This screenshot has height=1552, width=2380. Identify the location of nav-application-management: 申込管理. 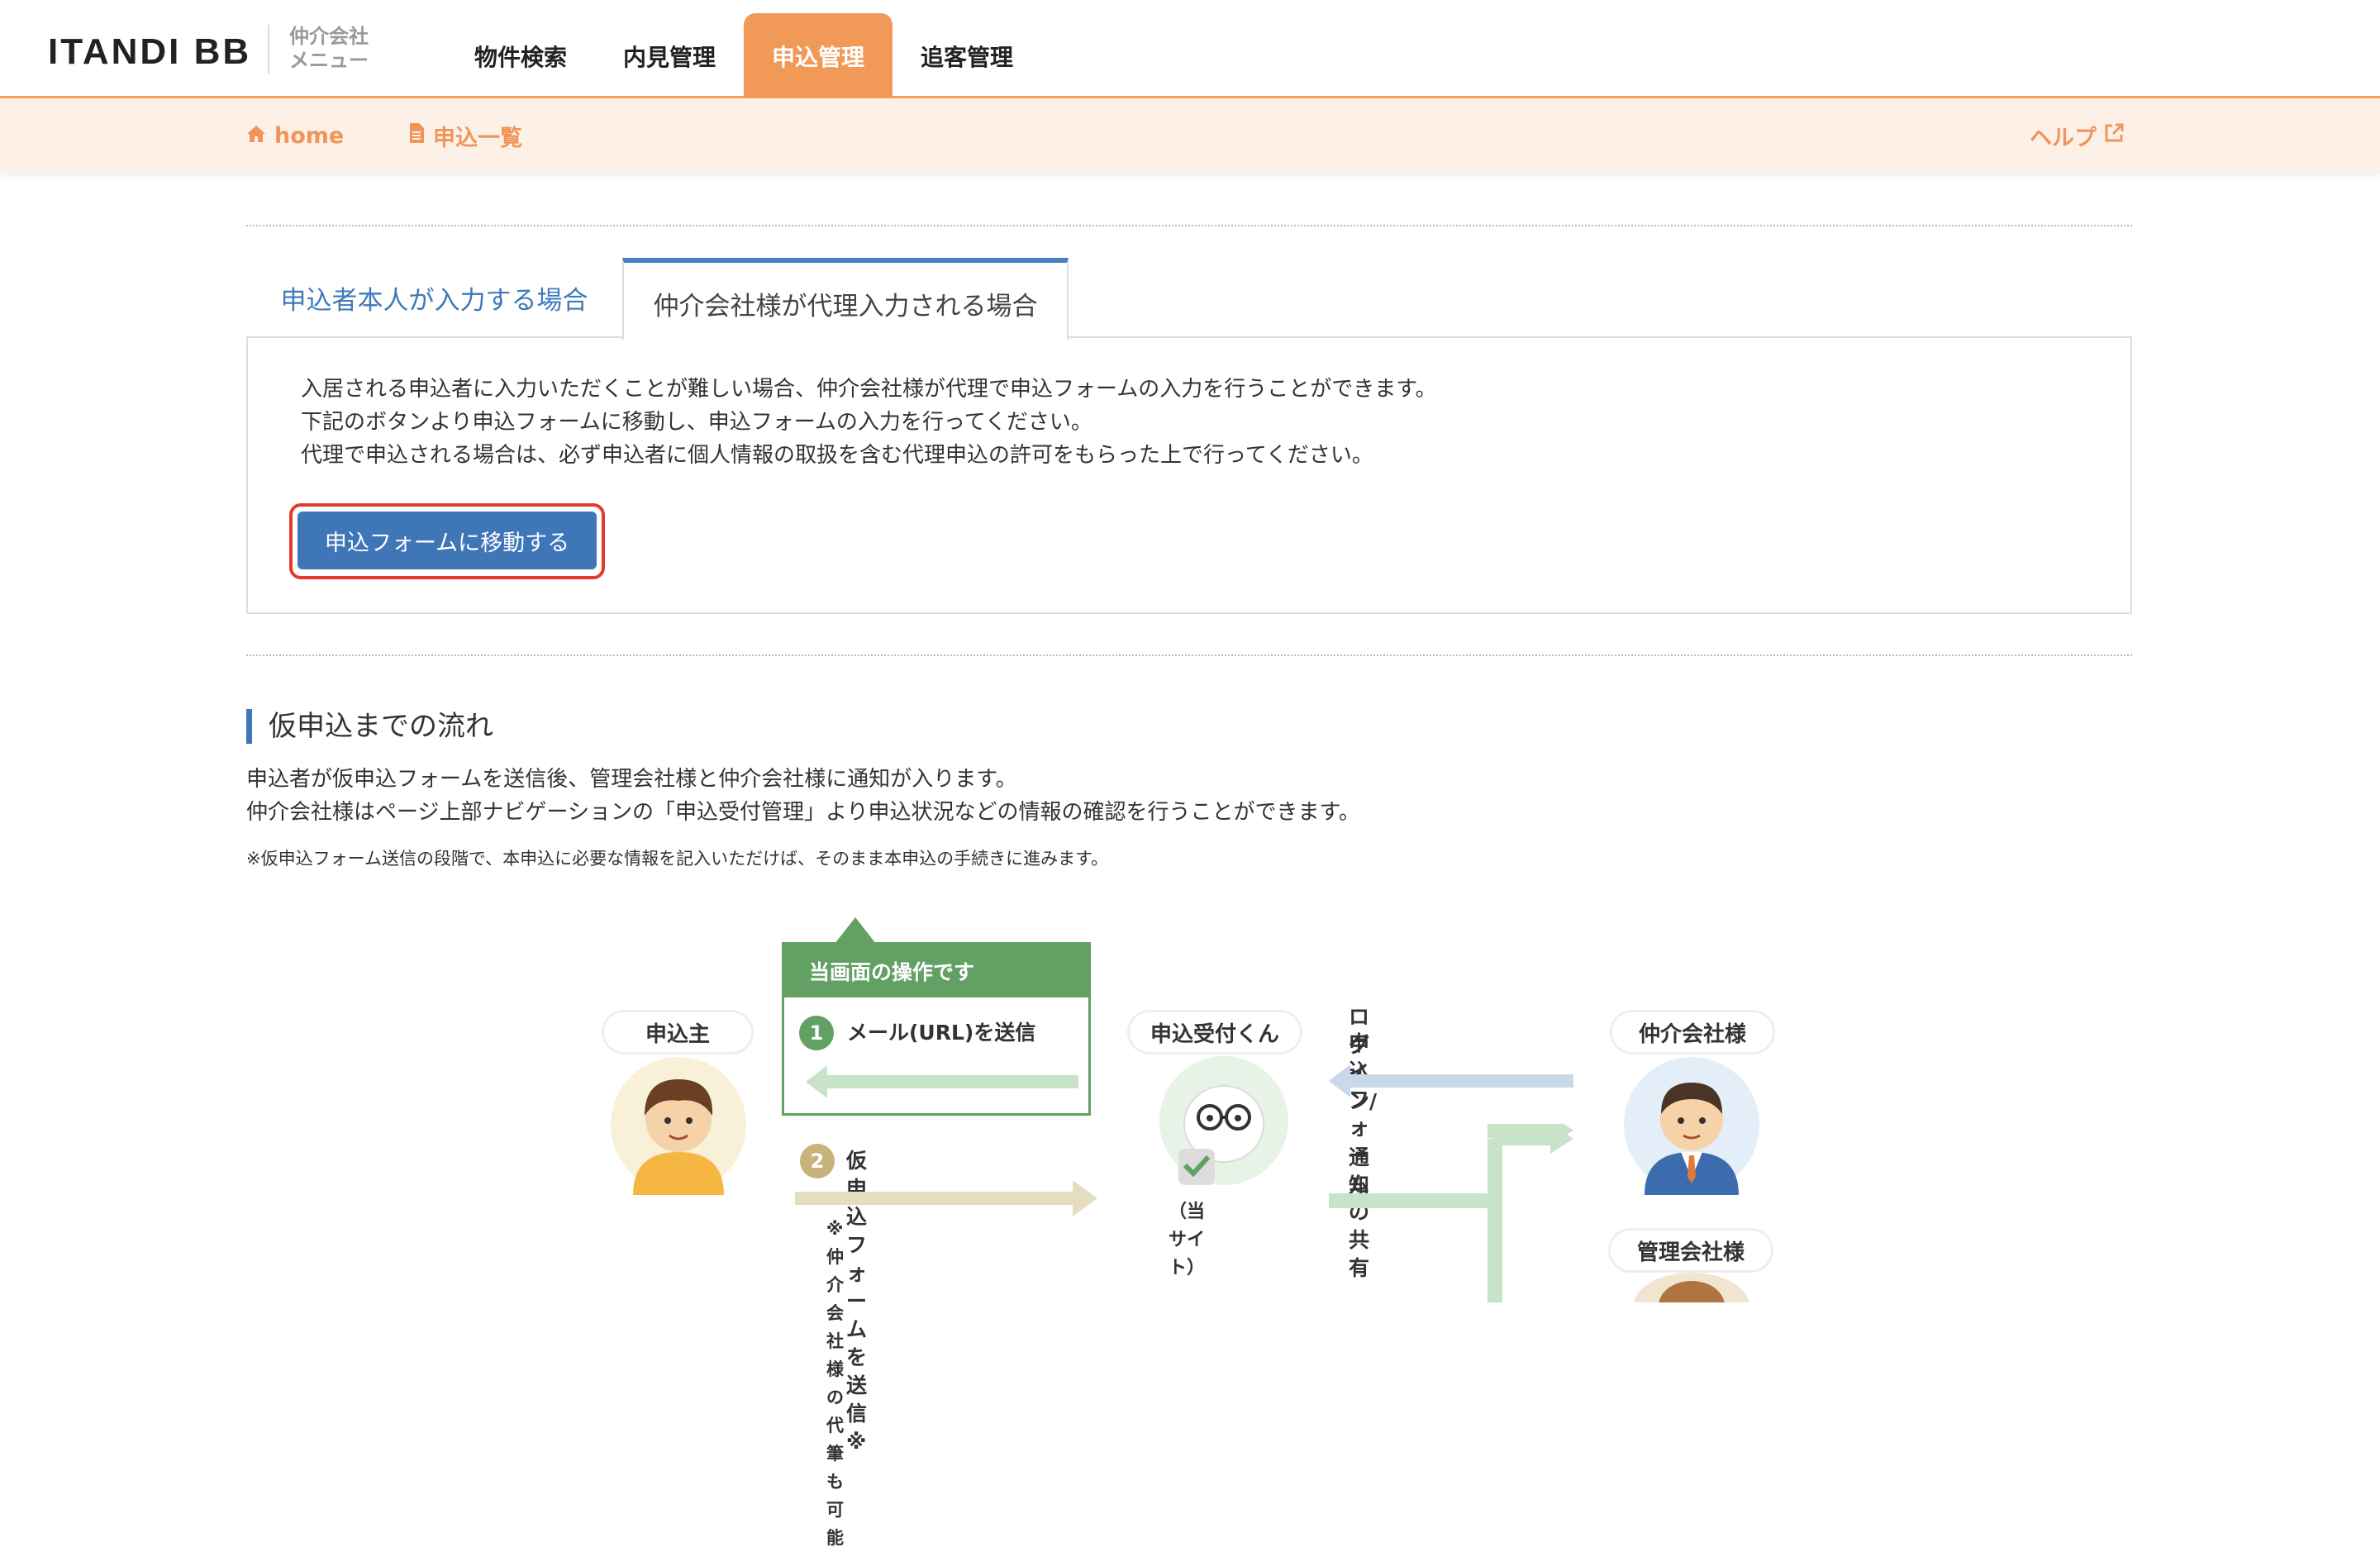
(818, 55).